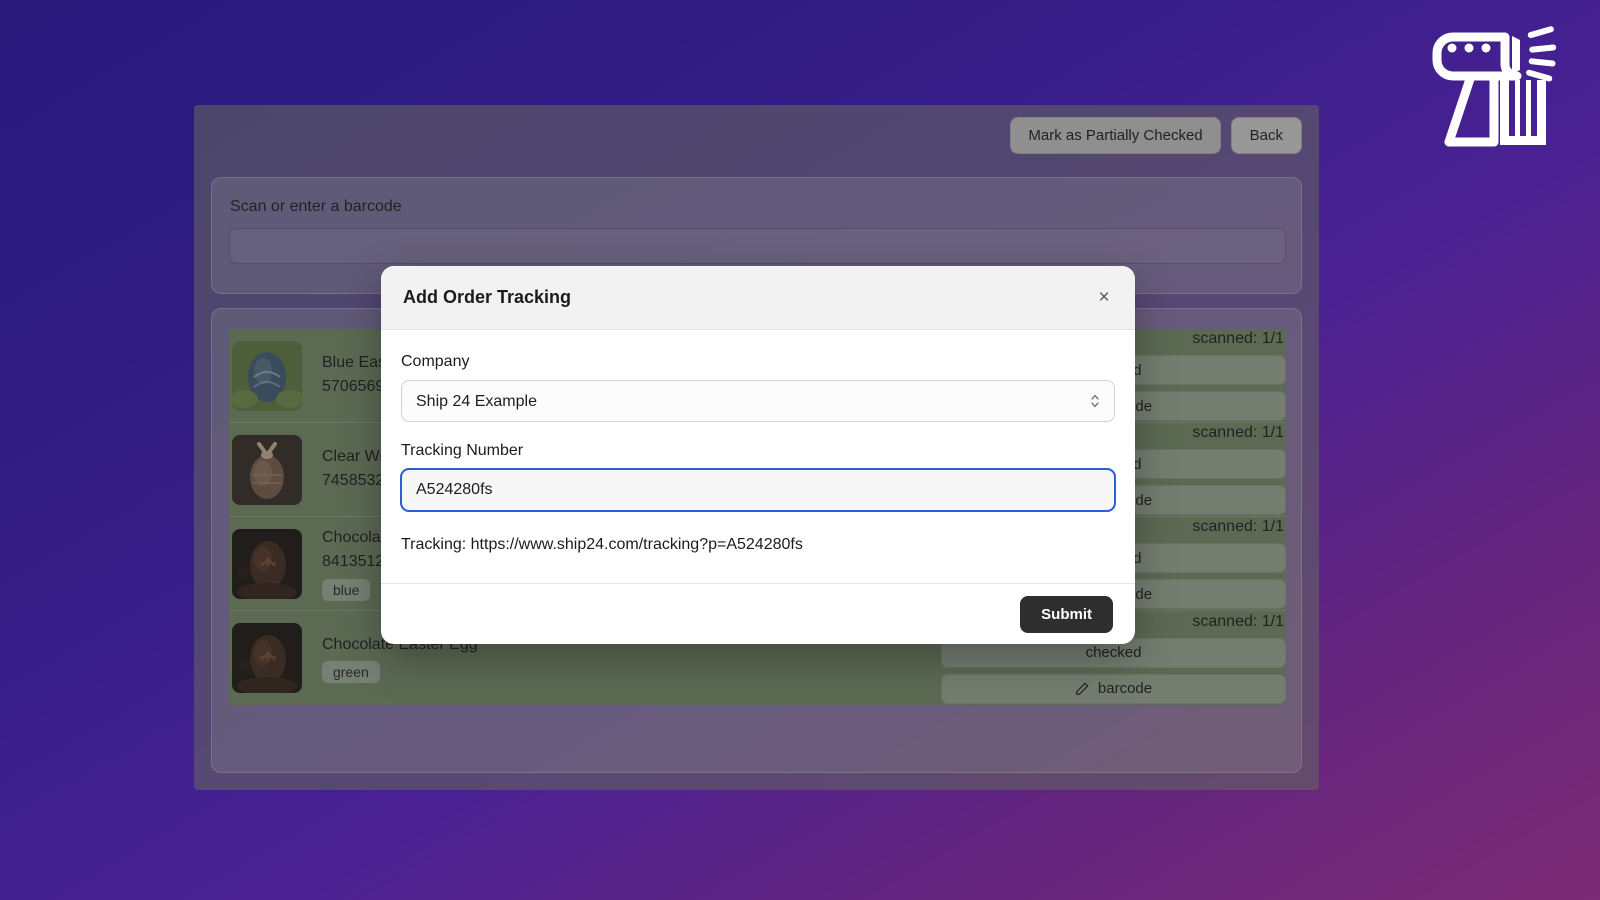 The width and height of the screenshot is (1600, 900). What do you see at coordinates (758, 490) in the screenshot?
I see `tracking-number-input` at bounding box center [758, 490].